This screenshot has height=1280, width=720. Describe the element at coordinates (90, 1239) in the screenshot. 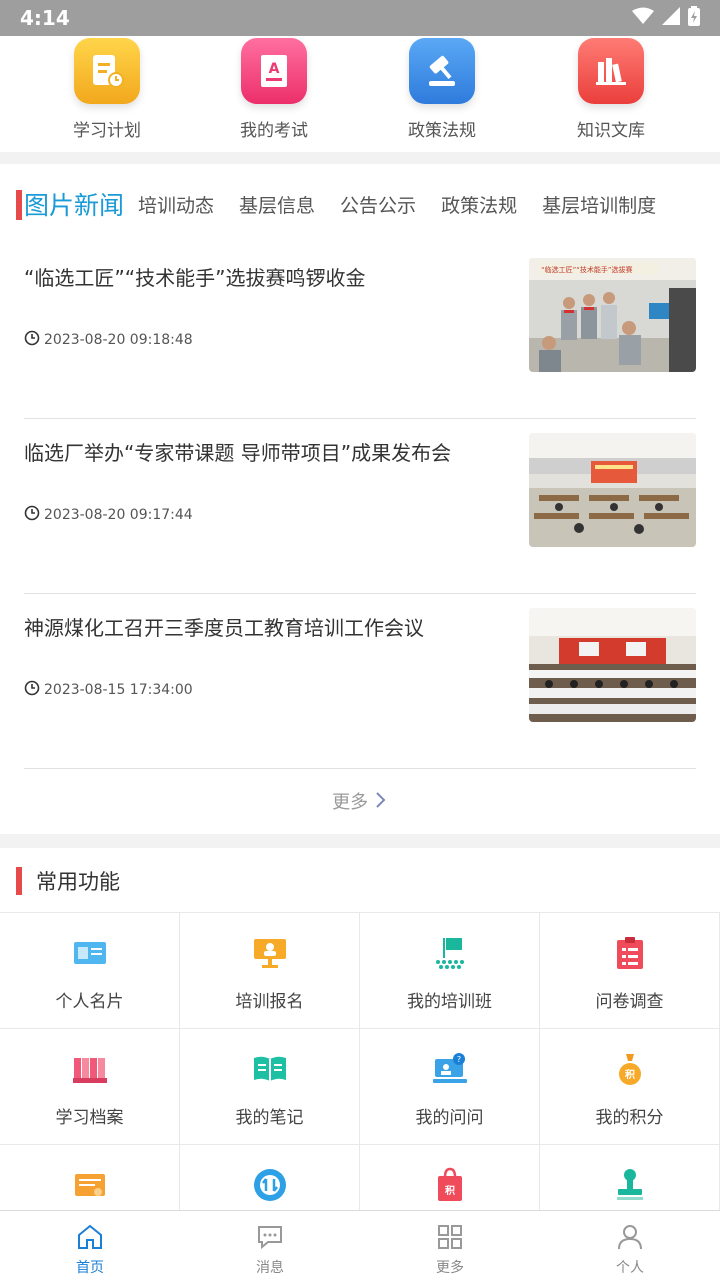

I see `home-icon` at that location.